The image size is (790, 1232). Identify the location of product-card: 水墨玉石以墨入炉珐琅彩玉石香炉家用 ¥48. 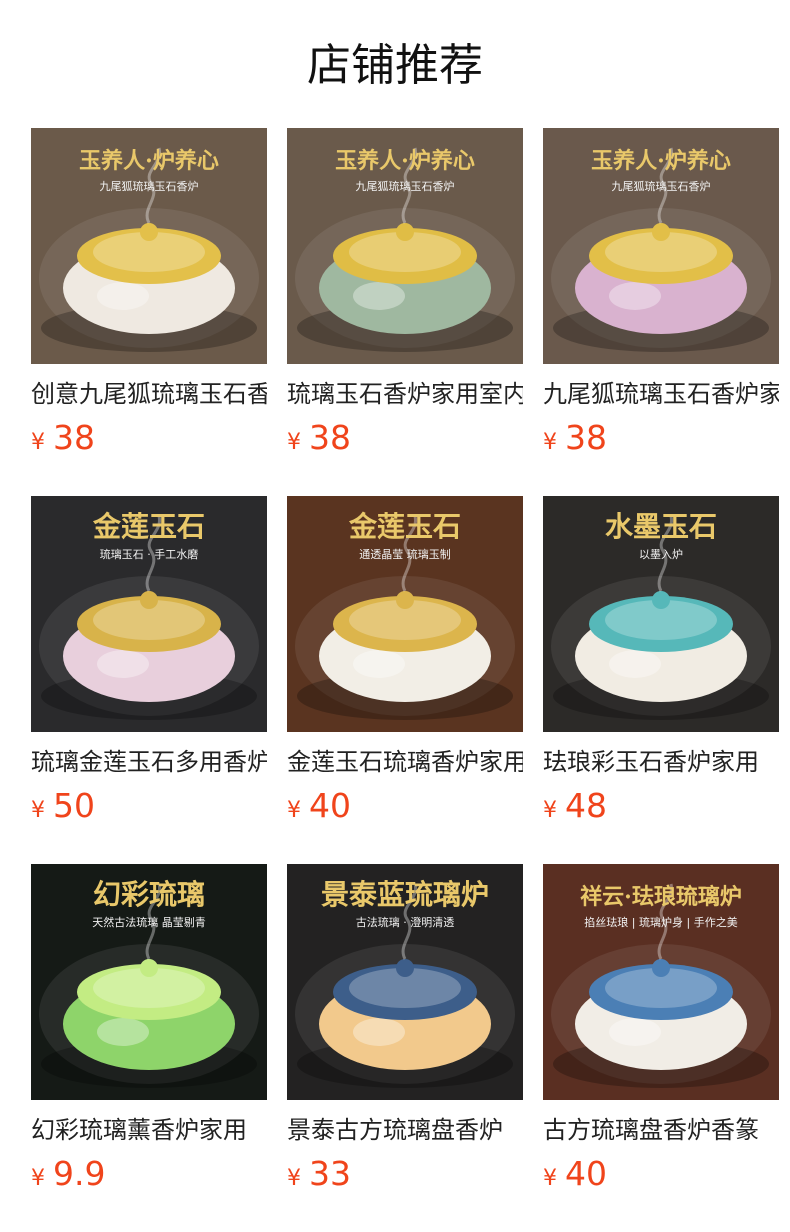
(661, 660).